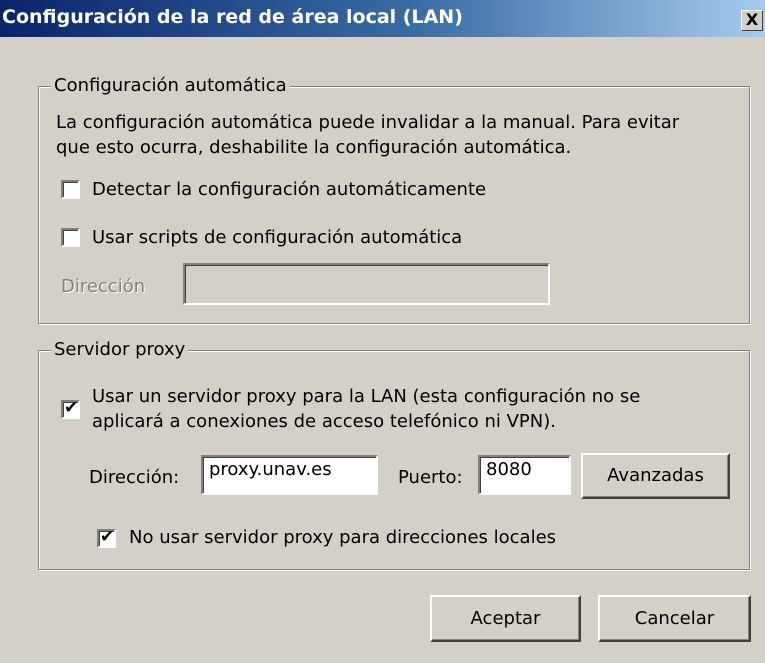 The width and height of the screenshot is (765, 663). What do you see at coordinates (655, 476) in the screenshot?
I see `advanced-button: Avanzadas` at bounding box center [655, 476].